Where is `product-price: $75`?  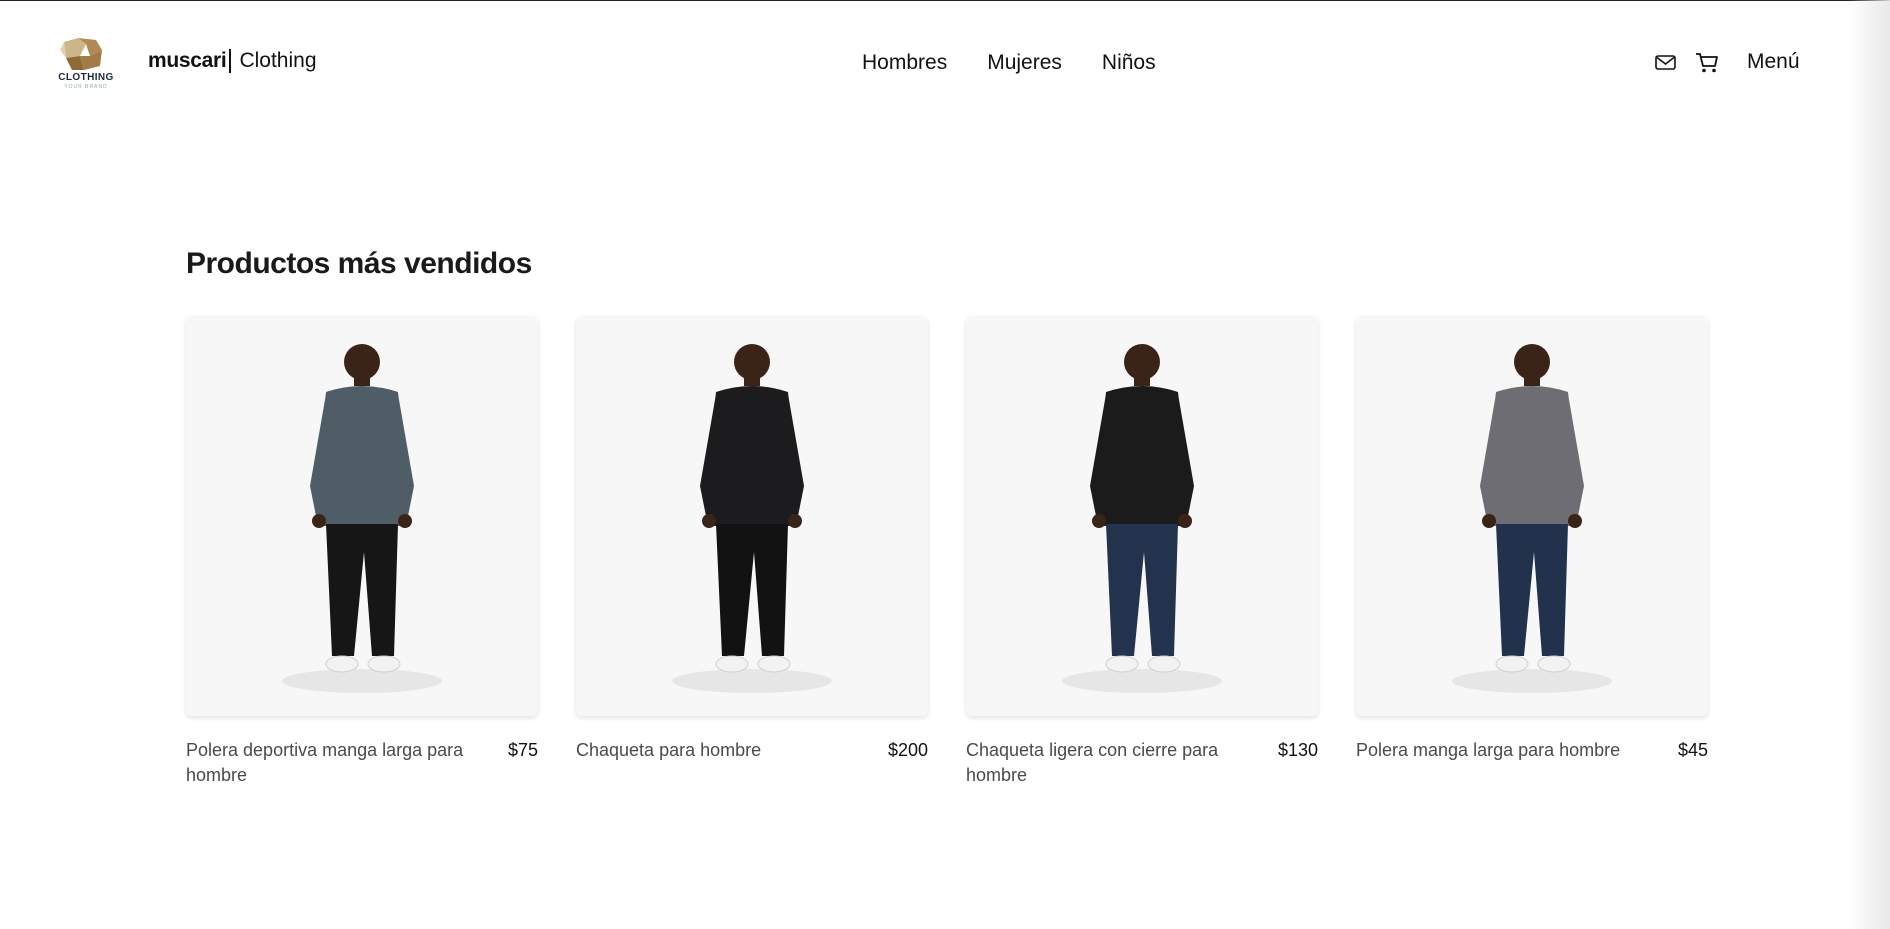 product-price: $75 is located at coordinates (522, 750).